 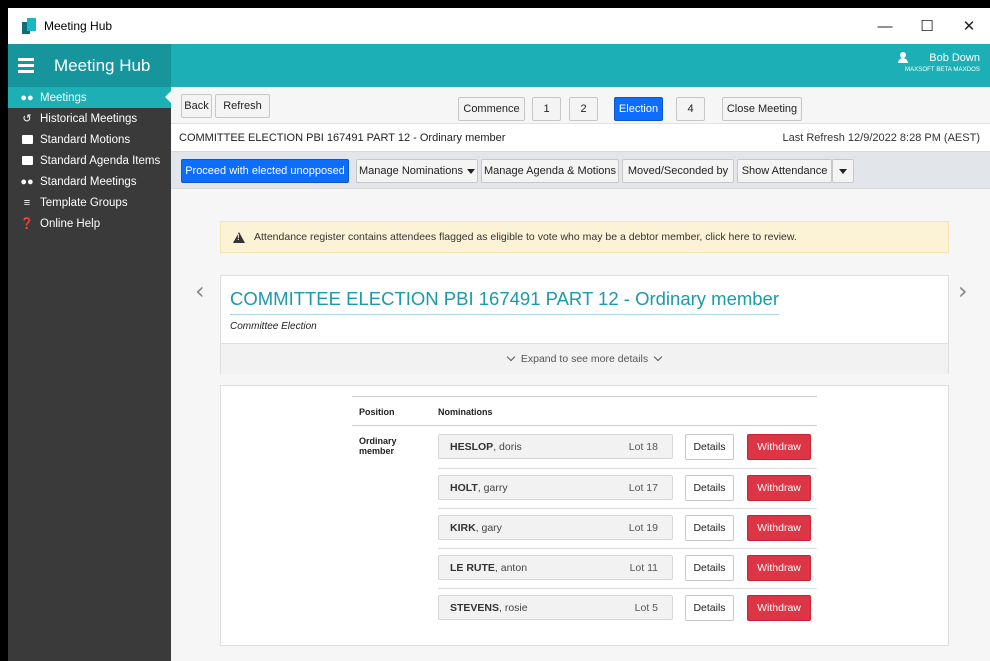 What do you see at coordinates (27, 224) in the screenshot?
I see `help-icon: ❓` at bounding box center [27, 224].